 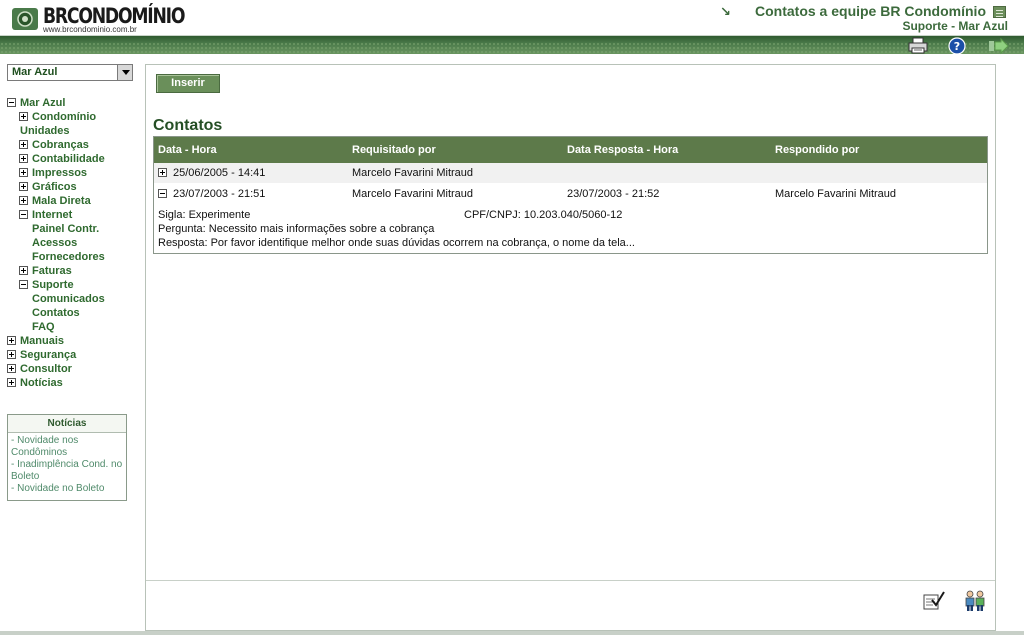 What do you see at coordinates (65, 229) in the screenshot?
I see `sidebar-item-label: Painel Contr.` at bounding box center [65, 229].